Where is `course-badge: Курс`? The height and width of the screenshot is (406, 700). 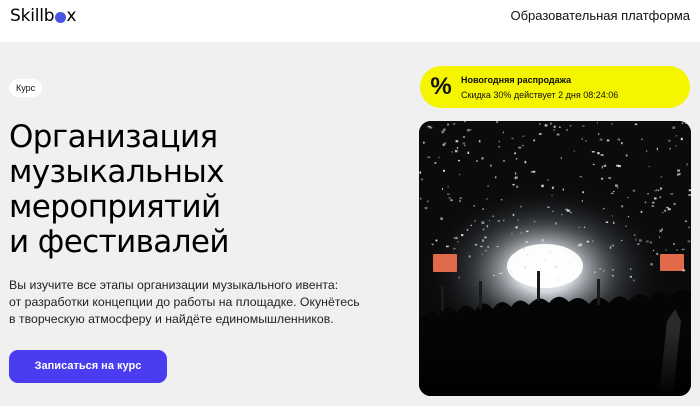 course-badge: Курс is located at coordinates (26, 88).